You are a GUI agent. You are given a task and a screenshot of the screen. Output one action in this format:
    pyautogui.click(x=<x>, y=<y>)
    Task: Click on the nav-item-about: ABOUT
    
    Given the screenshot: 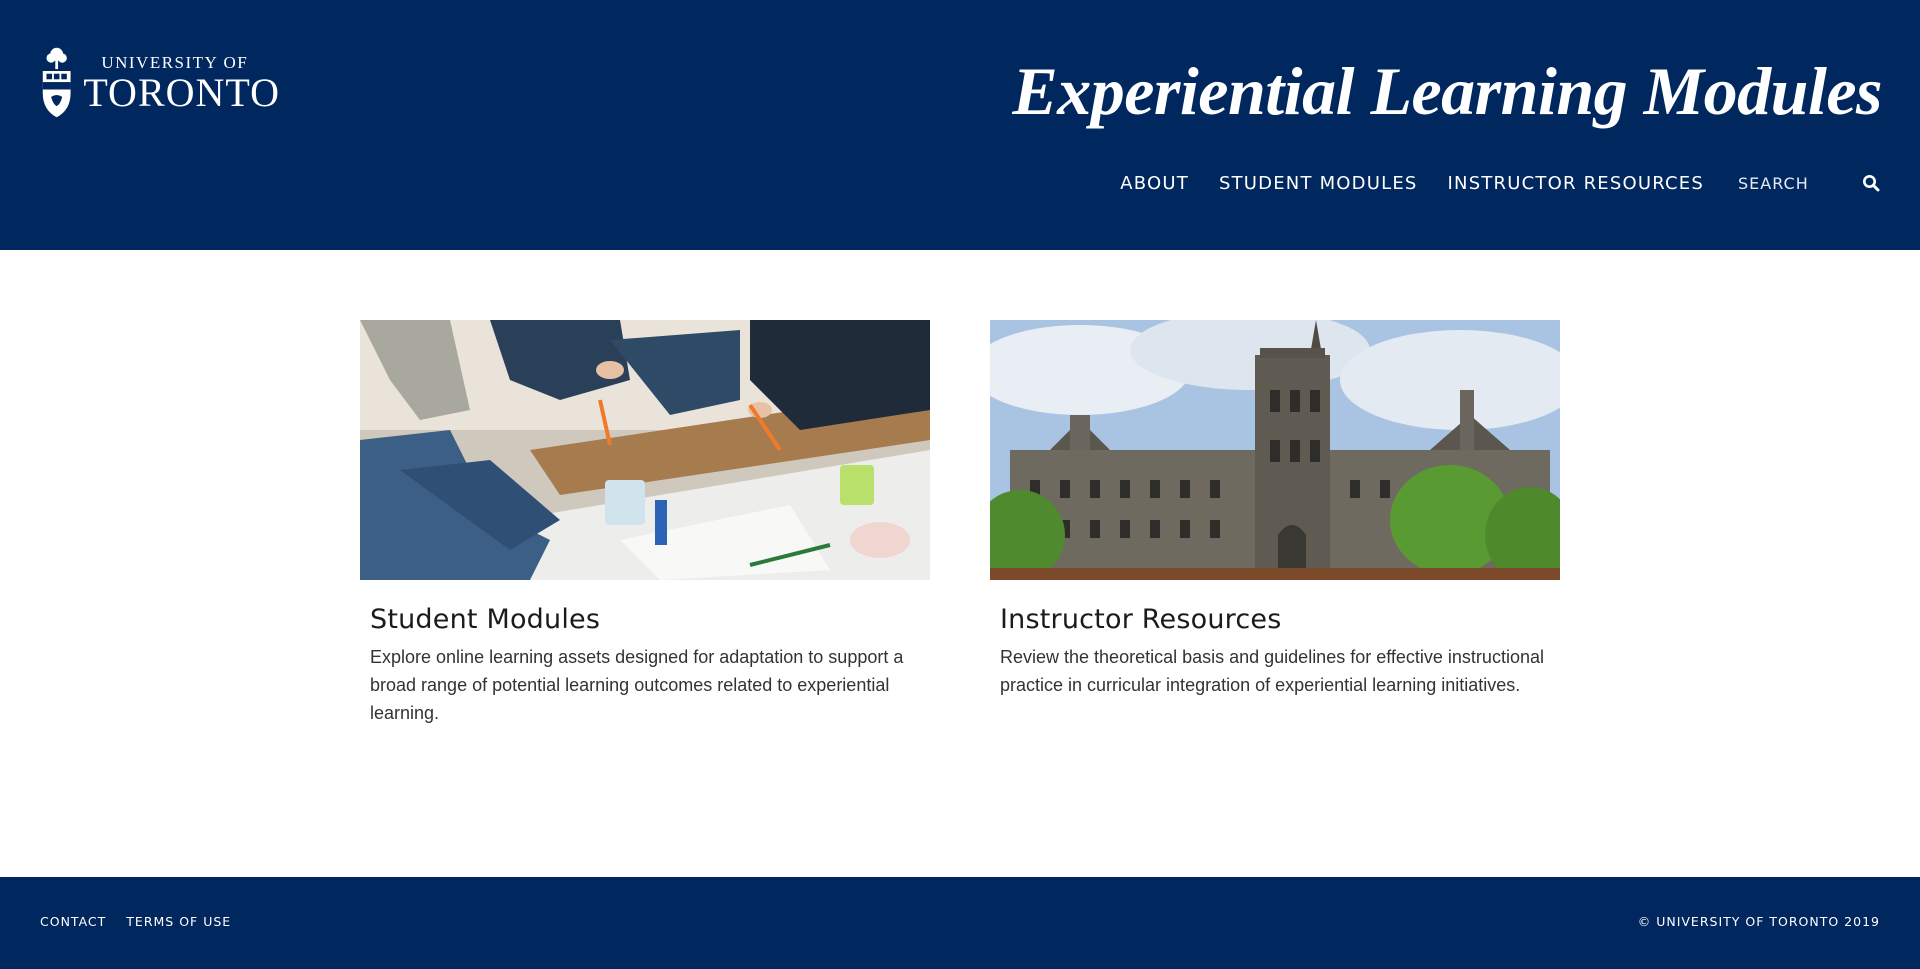 What is the action you would take?
    pyautogui.click(x=1154, y=183)
    